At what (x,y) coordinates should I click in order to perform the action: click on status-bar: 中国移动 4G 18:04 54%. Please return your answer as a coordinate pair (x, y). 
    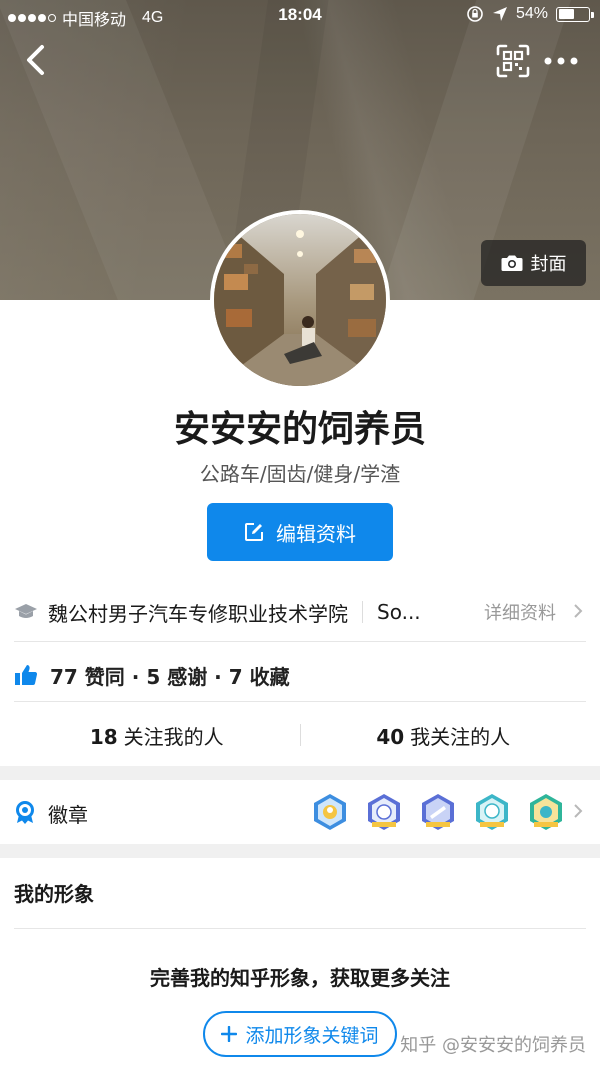
    Looking at the image, I should click on (300, 16).